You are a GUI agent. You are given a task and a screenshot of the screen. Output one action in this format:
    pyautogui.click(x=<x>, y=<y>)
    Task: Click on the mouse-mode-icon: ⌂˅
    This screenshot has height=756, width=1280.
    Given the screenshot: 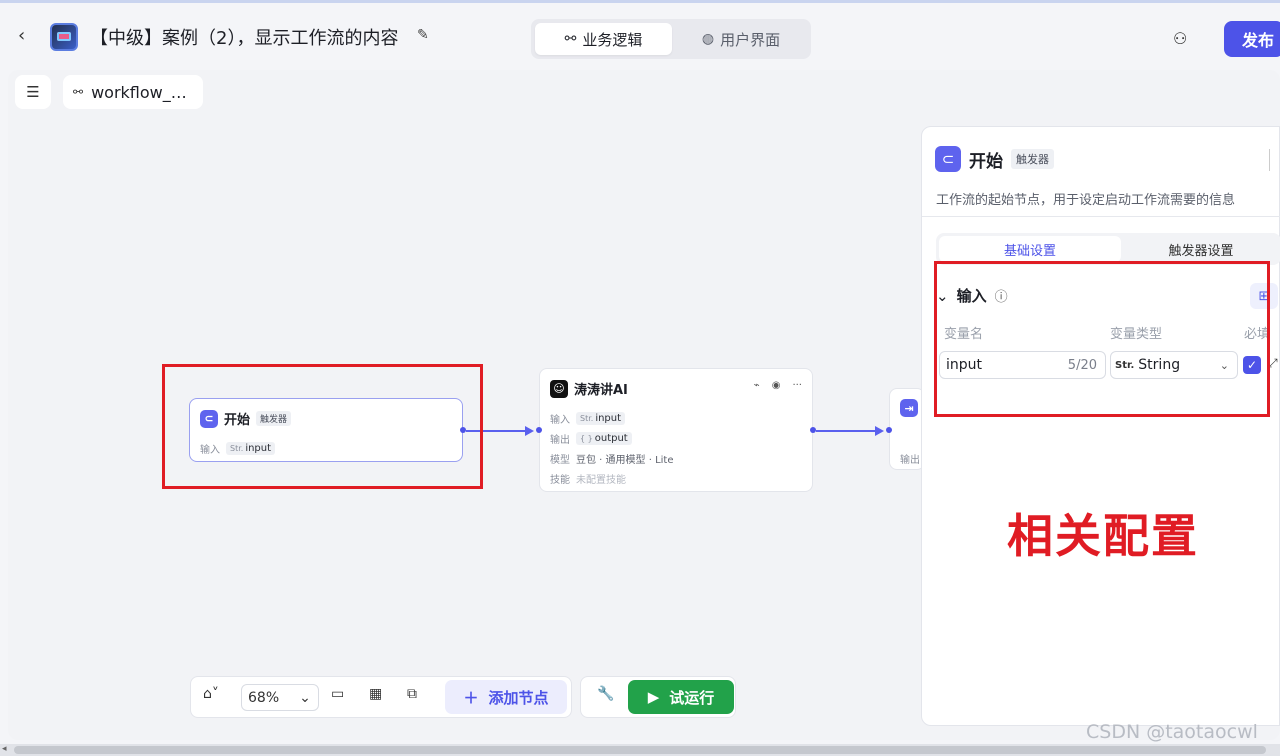 What is the action you would take?
    pyautogui.click(x=211, y=694)
    